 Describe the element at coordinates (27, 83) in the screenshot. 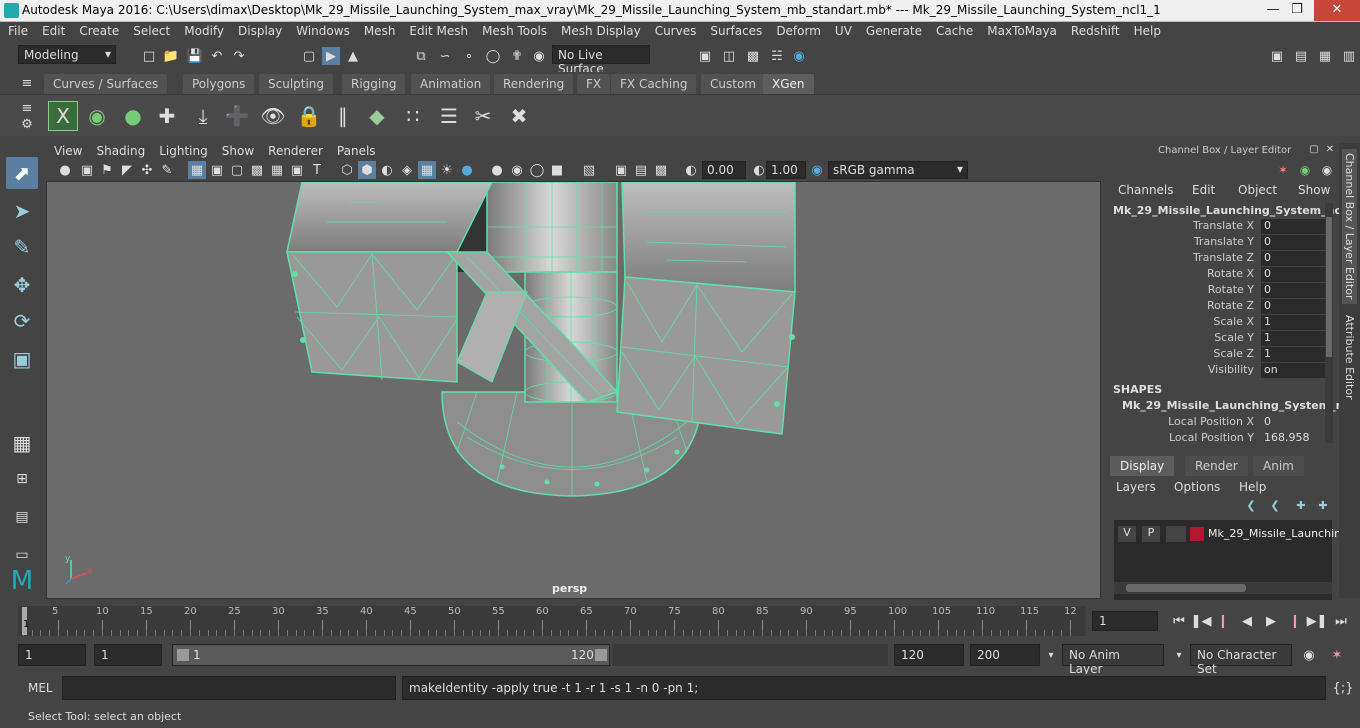

I see `shelf-menu-icon: ≡` at that location.